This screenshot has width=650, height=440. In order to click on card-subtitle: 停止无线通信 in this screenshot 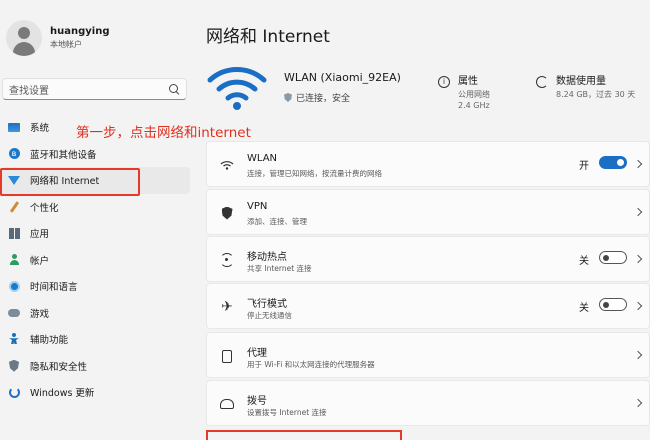, I will do `click(269, 315)`.